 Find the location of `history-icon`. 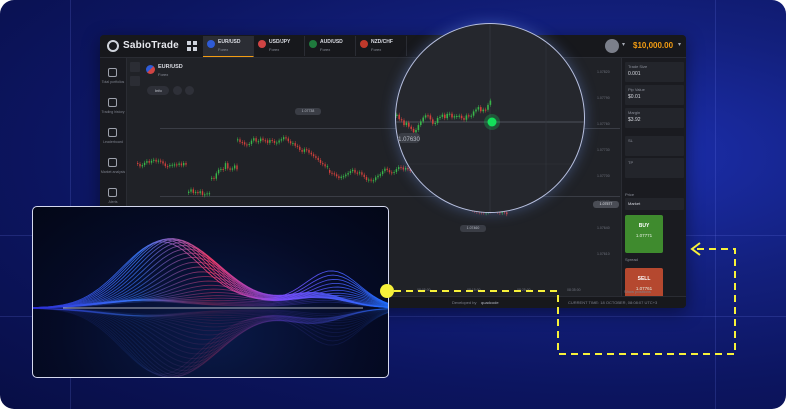

history-icon is located at coordinates (112, 102).